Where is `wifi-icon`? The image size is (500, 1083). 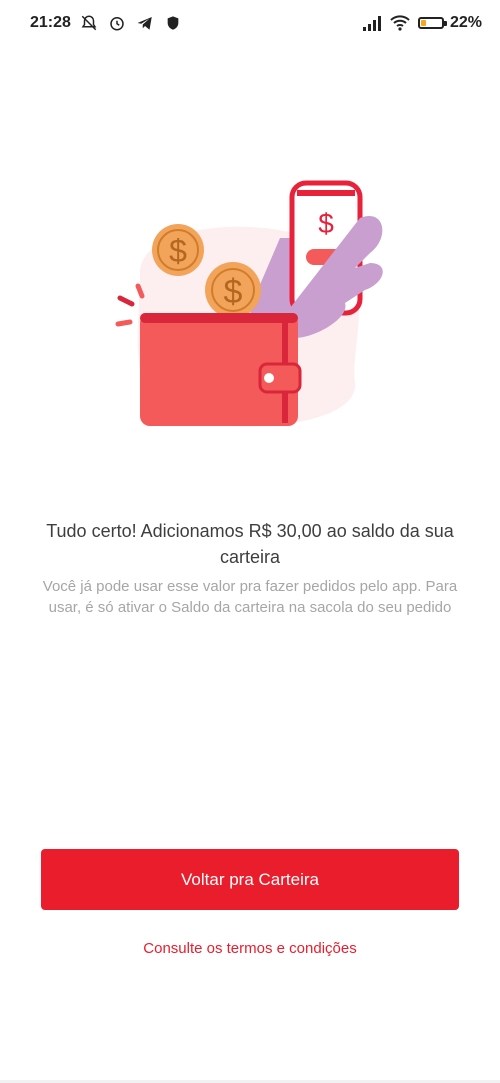
wifi-icon is located at coordinates (400, 23).